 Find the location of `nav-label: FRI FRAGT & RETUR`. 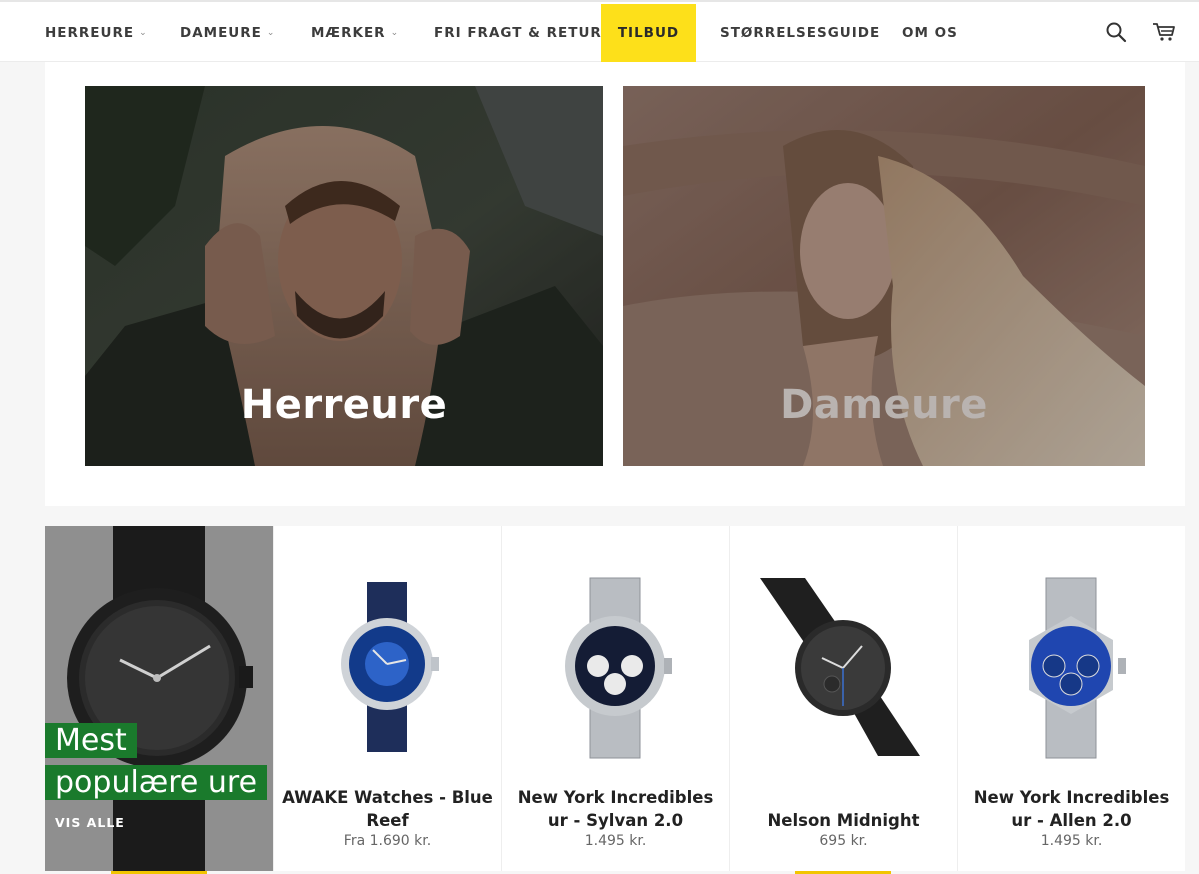

nav-label: FRI FRAGT & RETUR is located at coordinates (518, 33).